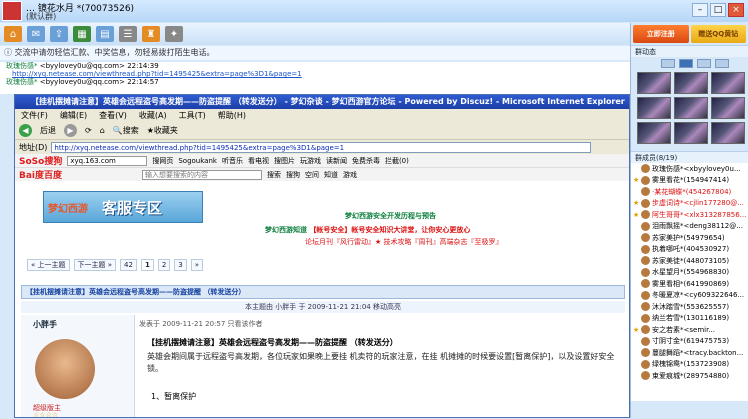  I want to click on gift-button: 赠送QQ黄钻, so click(718, 34).